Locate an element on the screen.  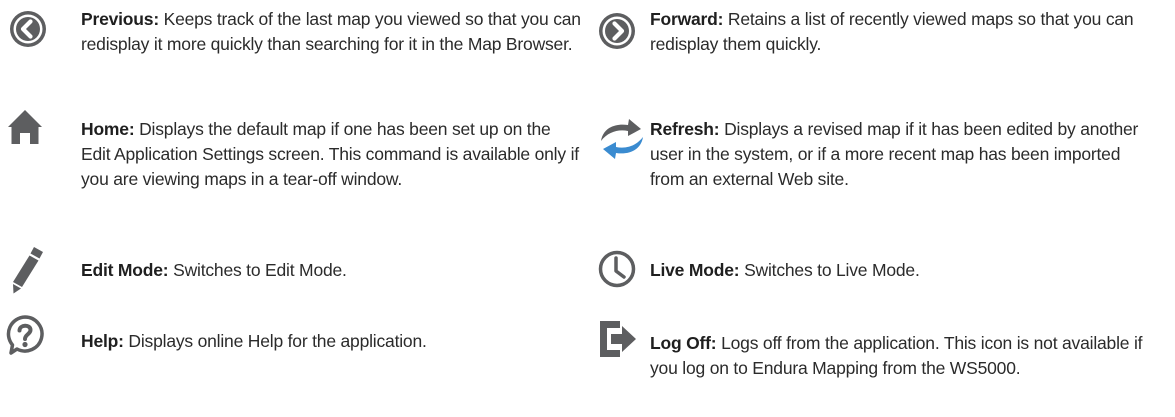
clock-icon is located at coordinates (617, 269).